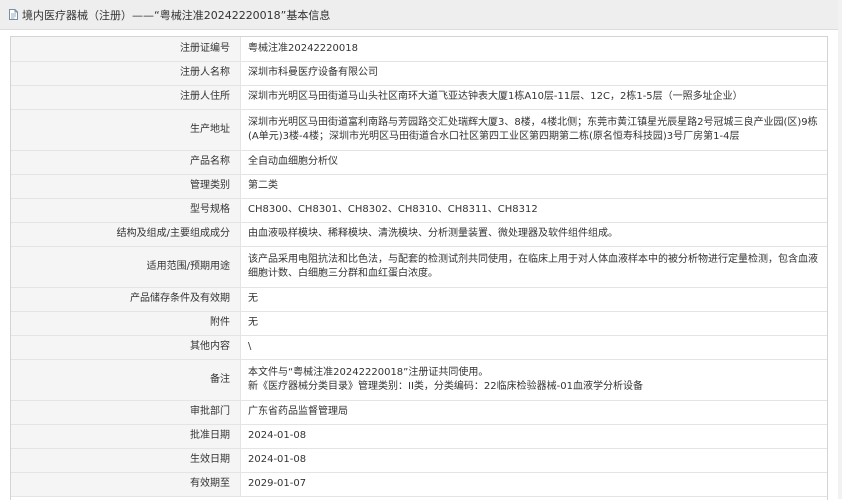 The width and height of the screenshot is (842, 500). I want to click on table-row: 有效期至 2029-01-07, so click(419, 484).